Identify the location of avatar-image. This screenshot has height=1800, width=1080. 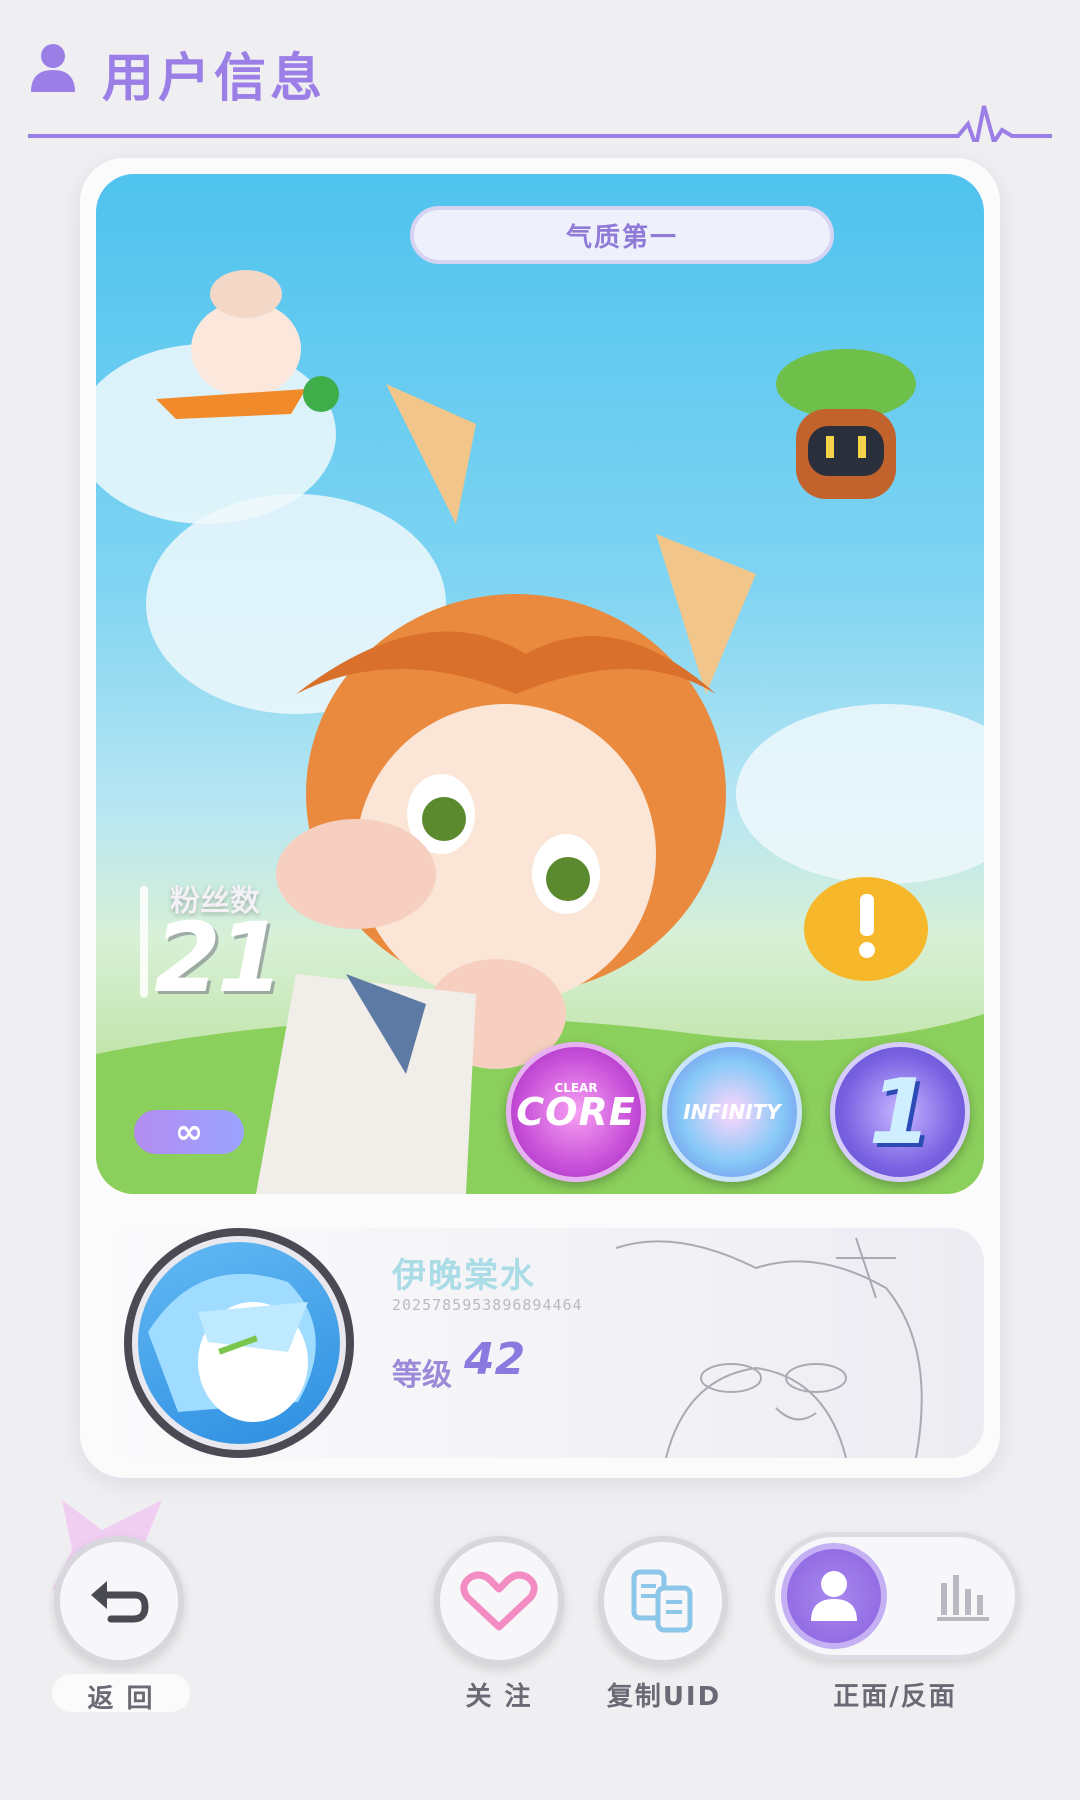
(239, 1343).